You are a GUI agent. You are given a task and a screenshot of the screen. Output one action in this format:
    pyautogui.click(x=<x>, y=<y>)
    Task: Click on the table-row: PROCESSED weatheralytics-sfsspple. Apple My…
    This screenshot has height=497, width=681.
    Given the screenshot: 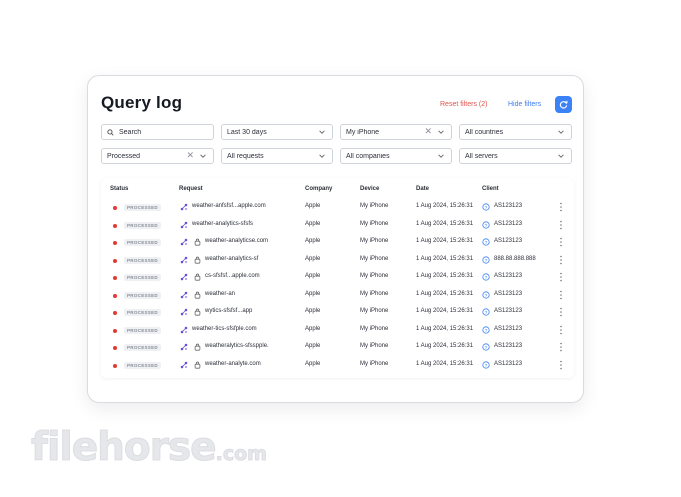 What is the action you would take?
    pyautogui.click(x=337, y=347)
    